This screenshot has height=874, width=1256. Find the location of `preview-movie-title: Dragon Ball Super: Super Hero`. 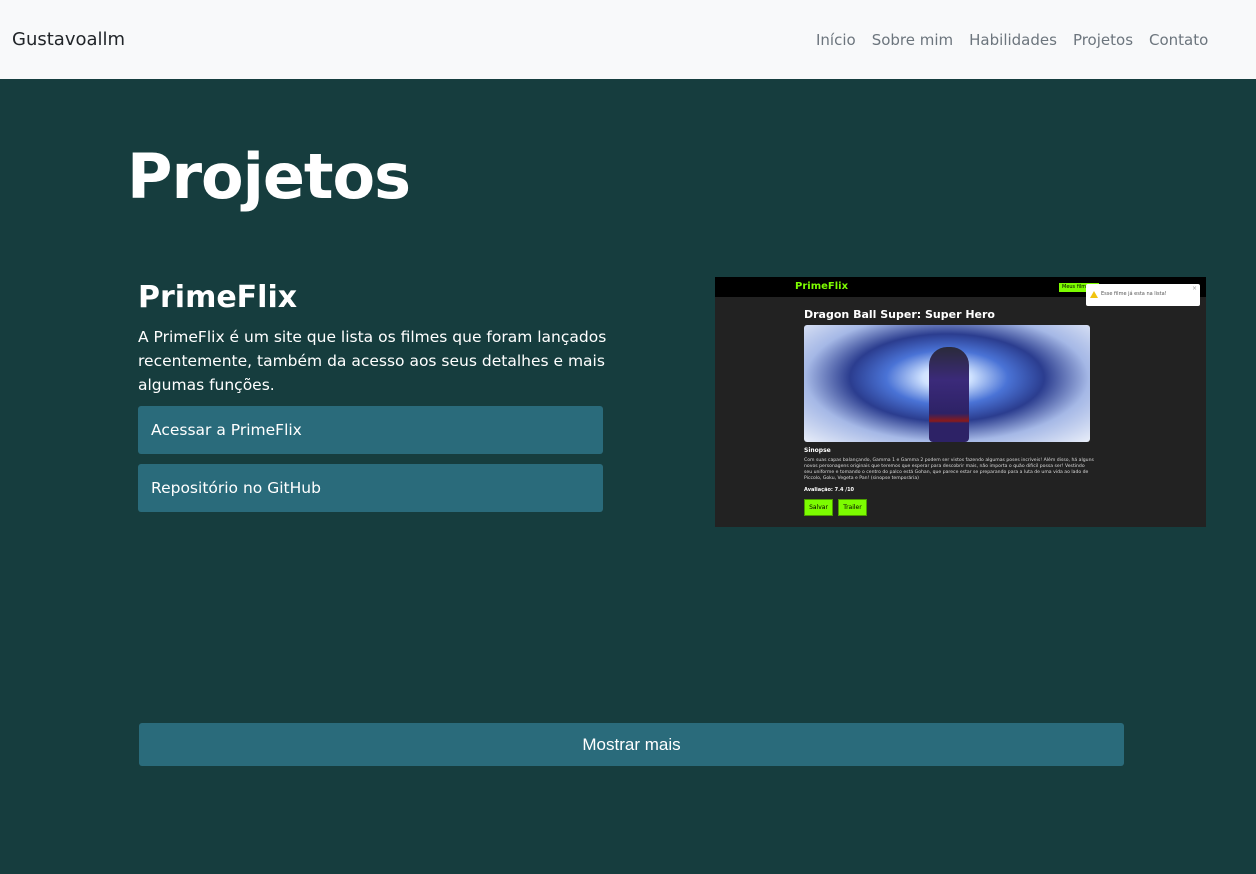

preview-movie-title: Dragon Ball Super: Super Hero is located at coordinates (899, 314).